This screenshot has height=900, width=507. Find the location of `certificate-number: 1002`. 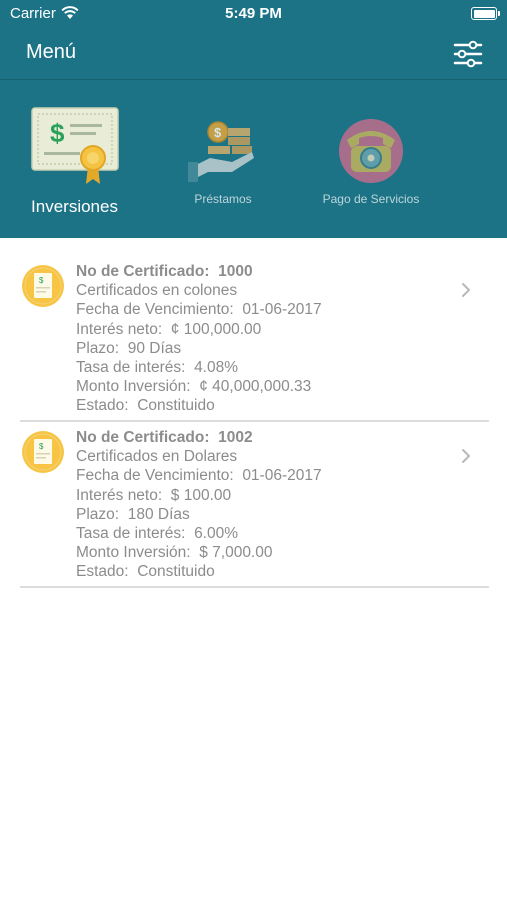

certificate-number: 1002 is located at coordinates (235, 437).